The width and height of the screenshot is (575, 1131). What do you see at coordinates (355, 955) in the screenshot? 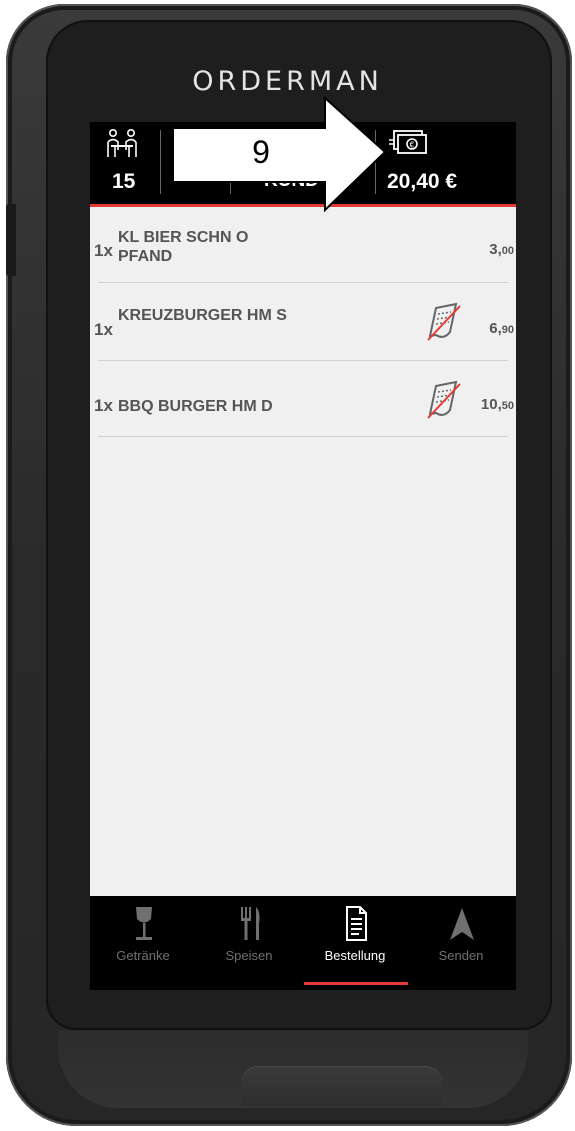
I see `nav-label: Bestellung` at bounding box center [355, 955].